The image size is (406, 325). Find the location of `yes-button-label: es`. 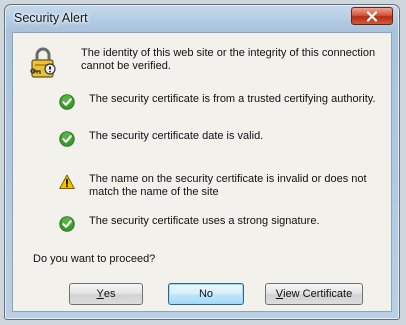

yes-button-label: es is located at coordinates (109, 294).